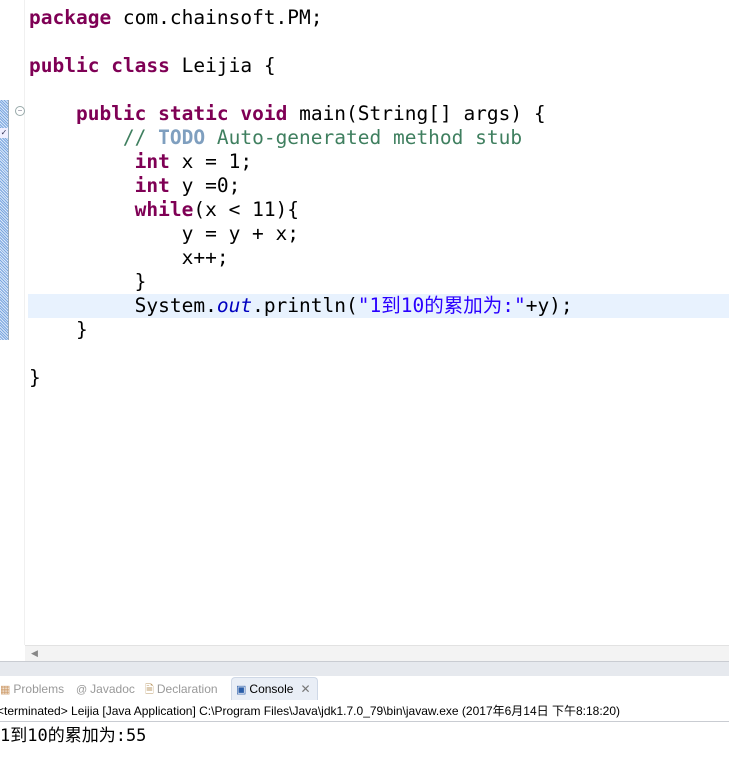  Describe the element at coordinates (234, 305) in the screenshot. I see `code-token: out` at that location.